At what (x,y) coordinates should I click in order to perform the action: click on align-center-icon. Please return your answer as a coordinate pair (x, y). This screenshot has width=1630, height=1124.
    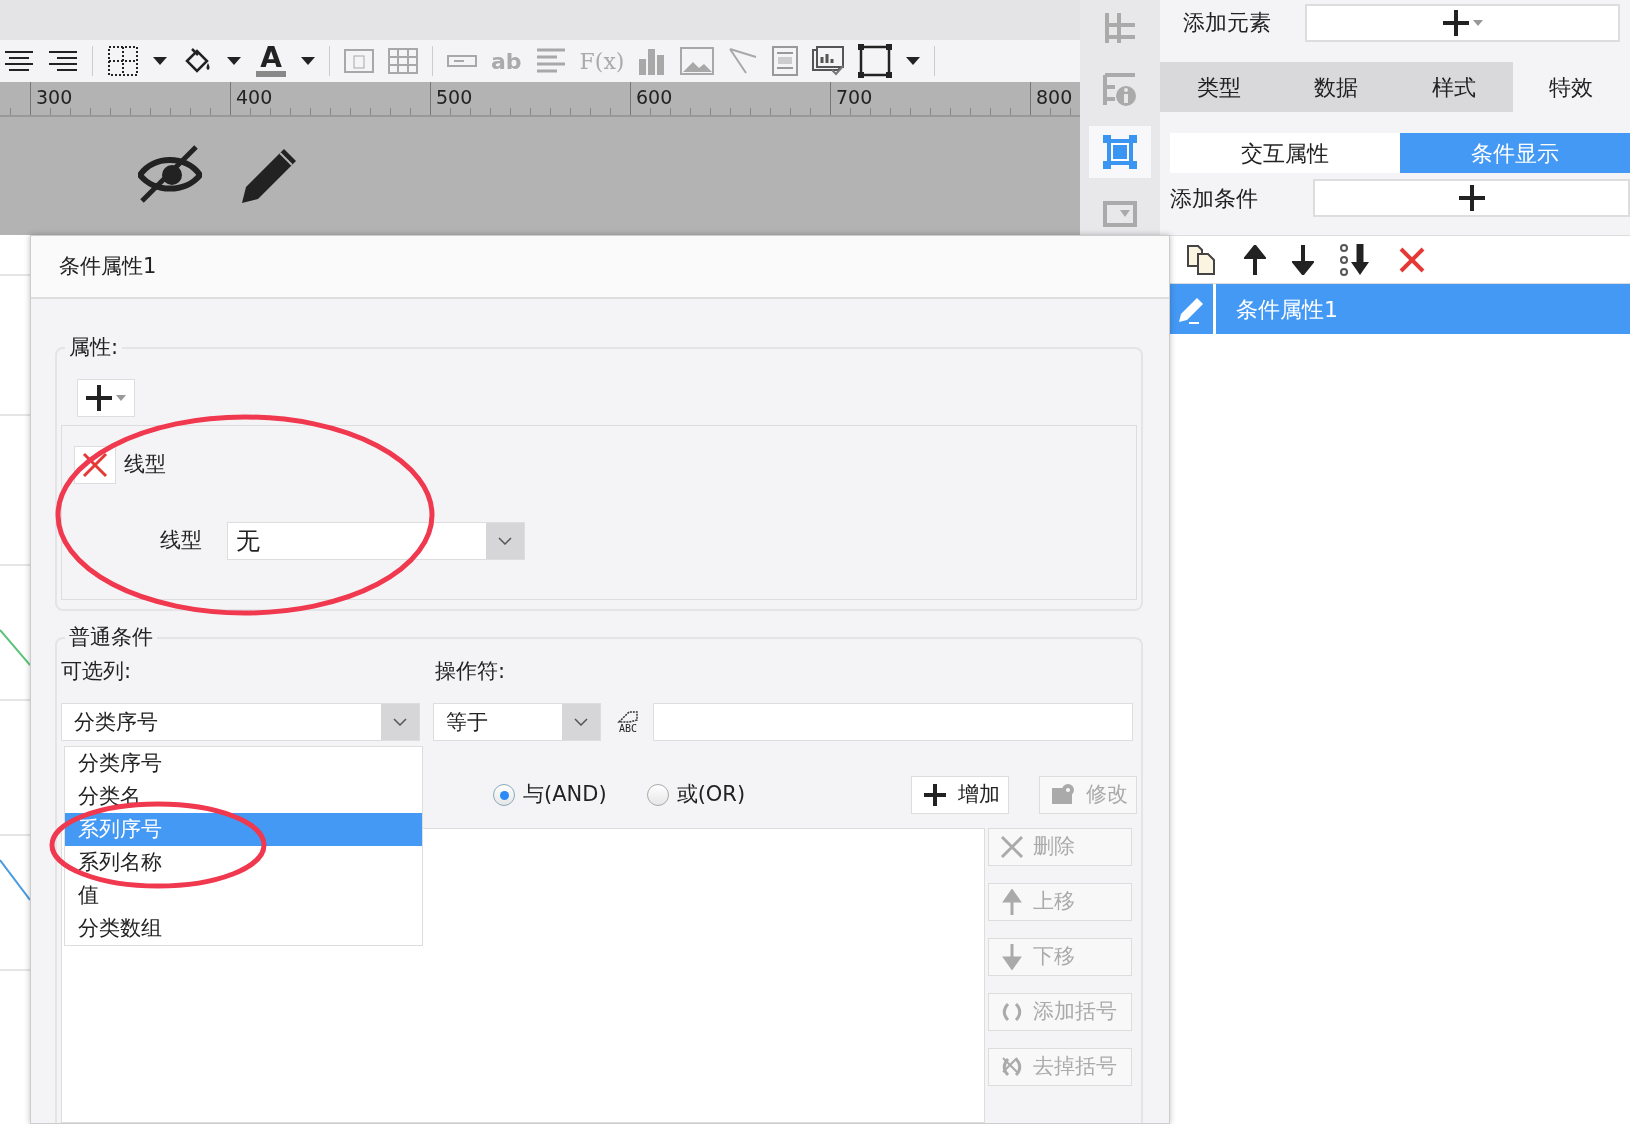
    Looking at the image, I should click on (19, 61).